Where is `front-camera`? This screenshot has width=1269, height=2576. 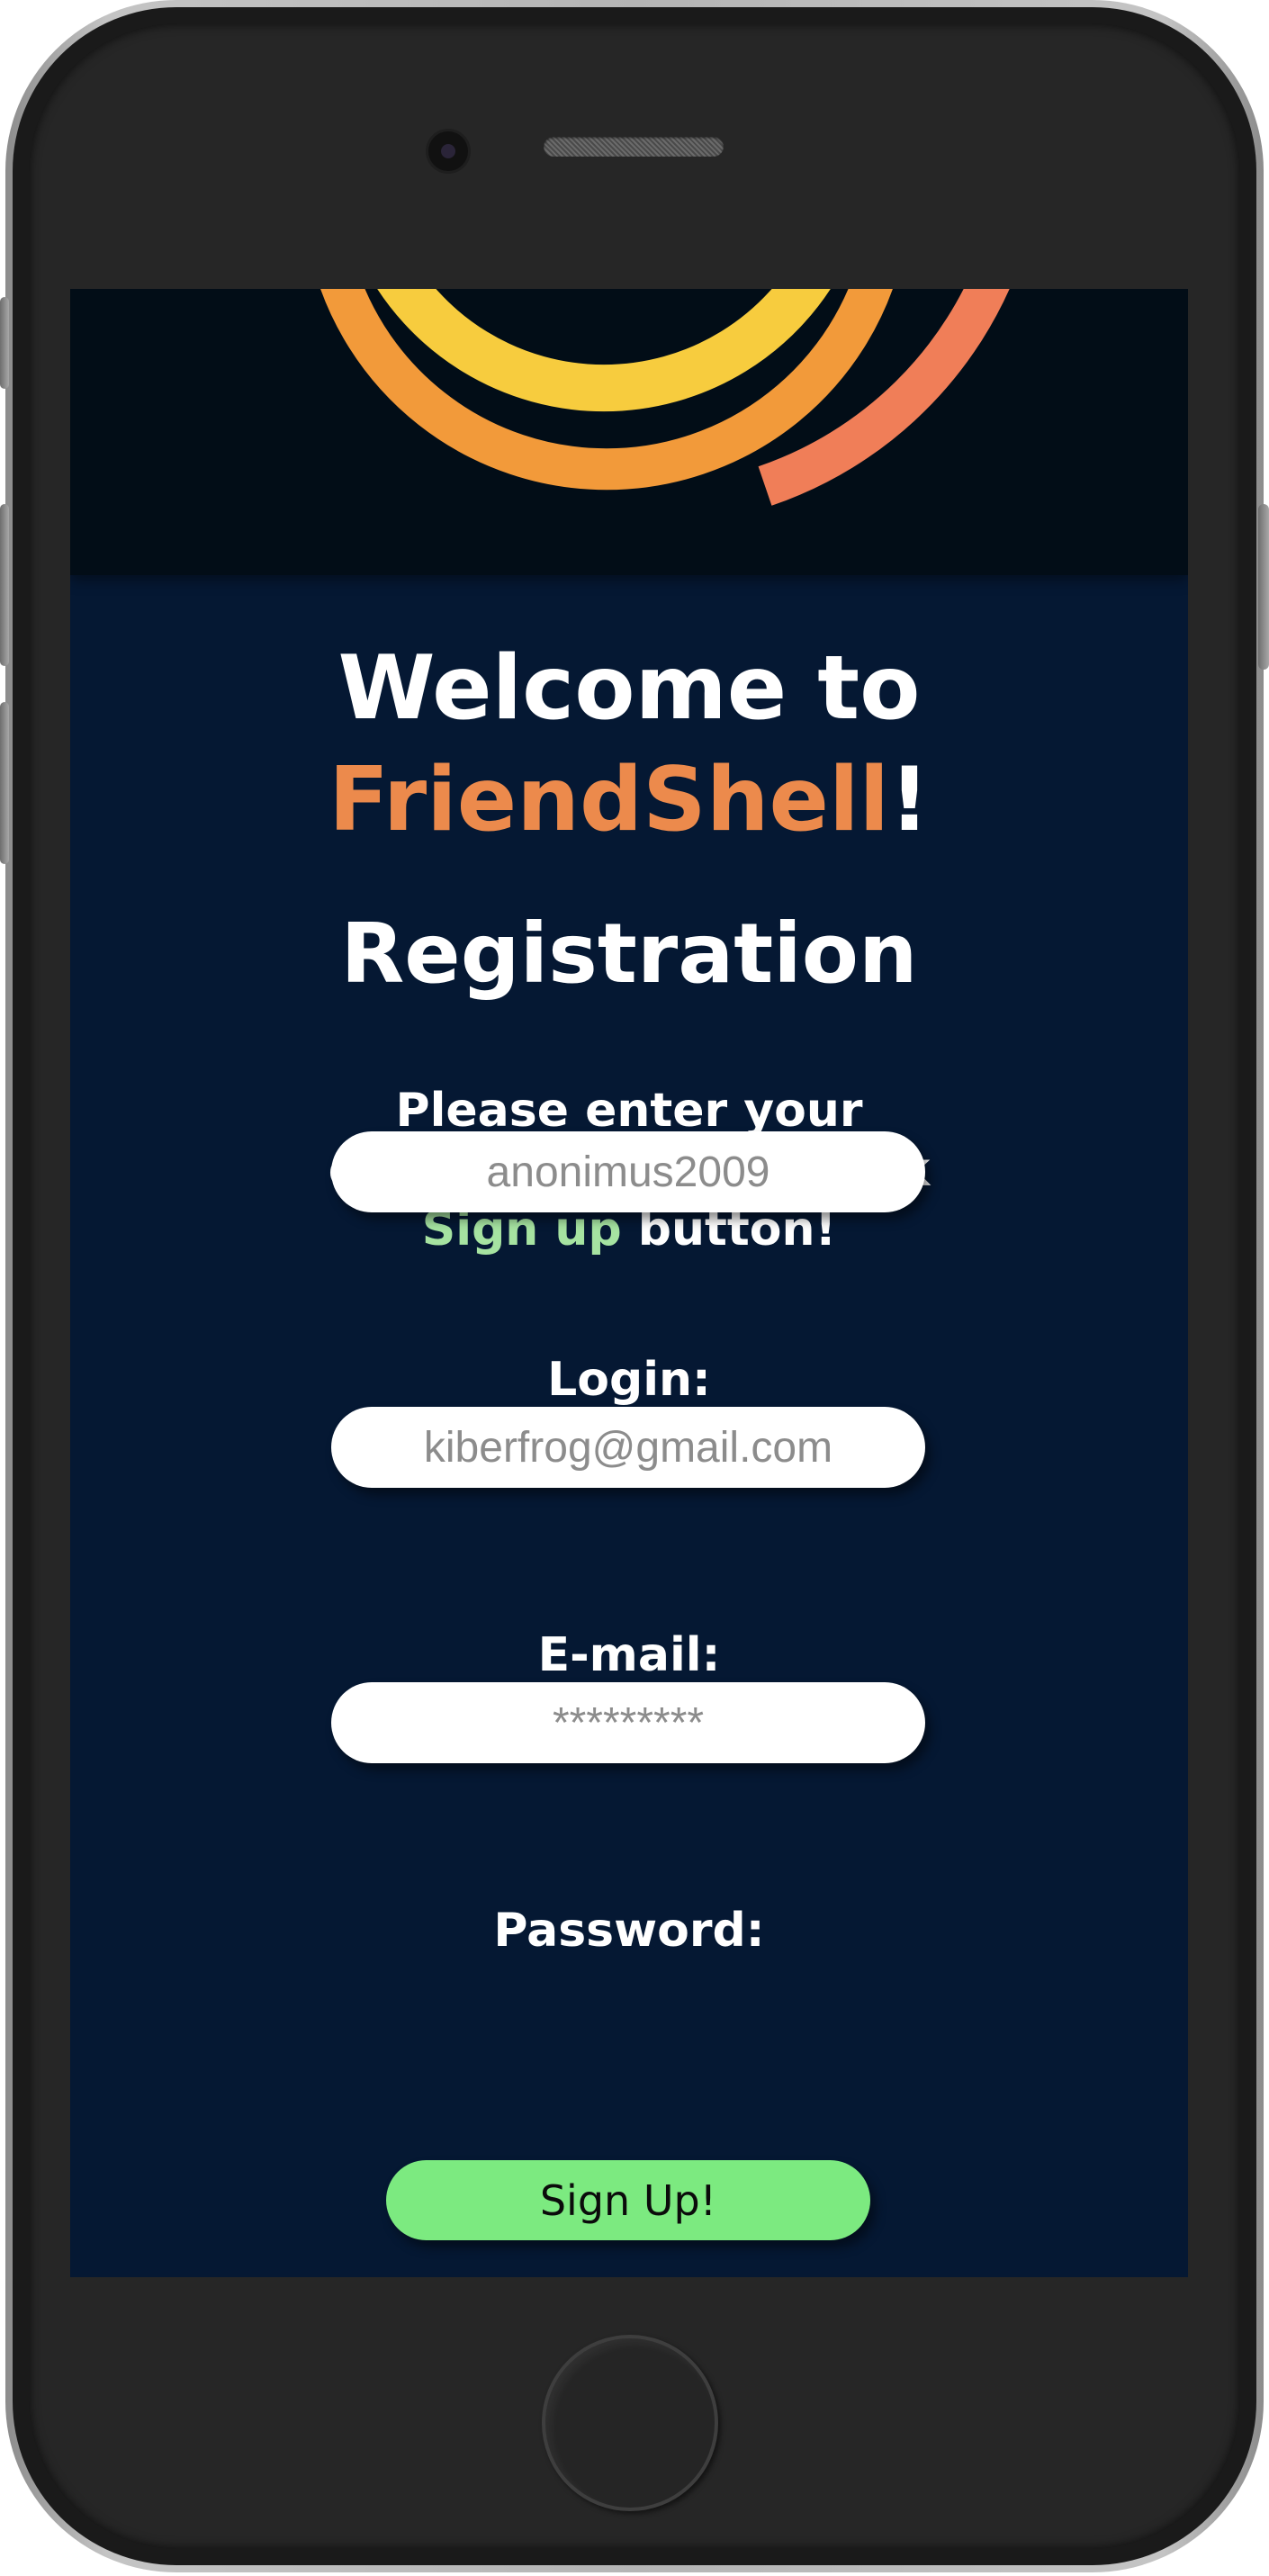
front-camera is located at coordinates (448, 151).